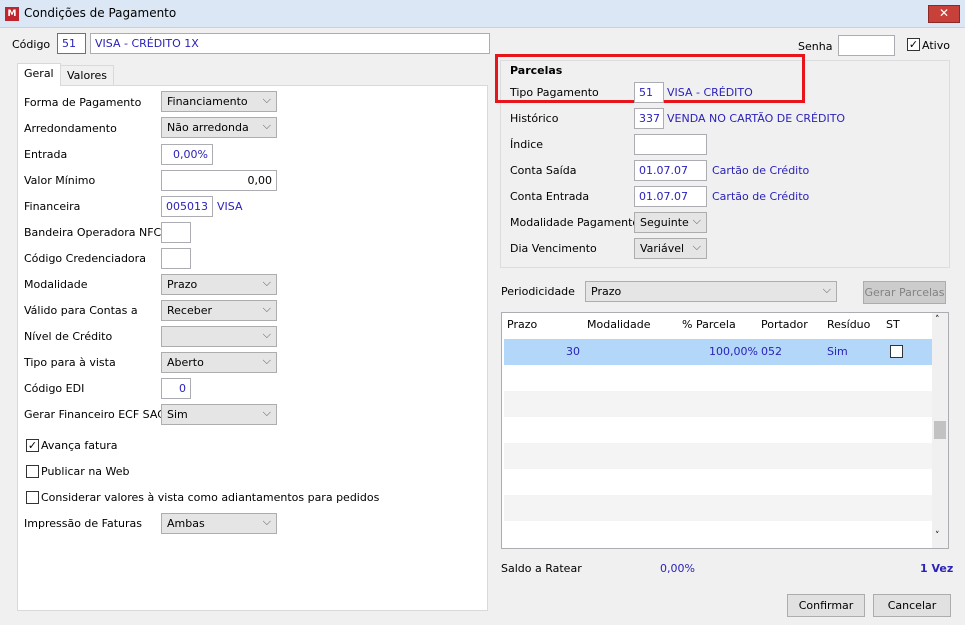  What do you see at coordinates (81, 310) in the screenshot?
I see `valido-label: Válido para Contas a` at bounding box center [81, 310].